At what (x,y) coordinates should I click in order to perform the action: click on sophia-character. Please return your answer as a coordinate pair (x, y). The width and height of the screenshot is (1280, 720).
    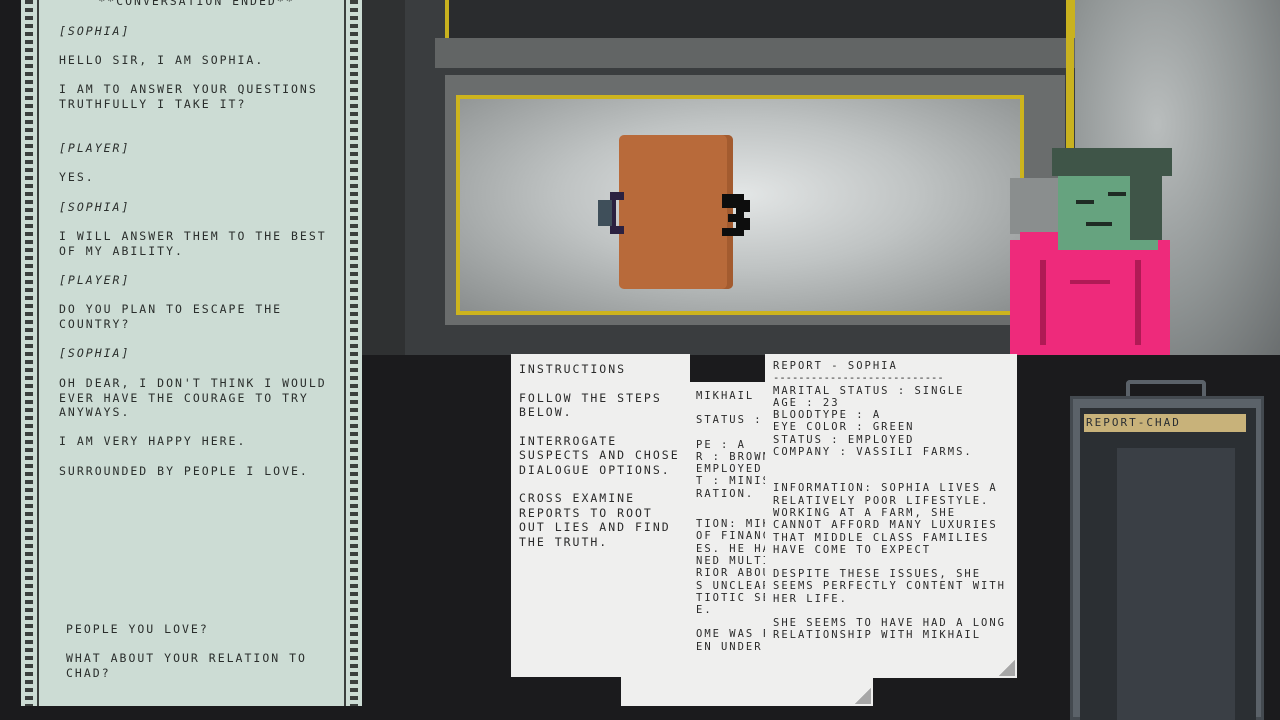
    Looking at the image, I should click on (1091, 251).